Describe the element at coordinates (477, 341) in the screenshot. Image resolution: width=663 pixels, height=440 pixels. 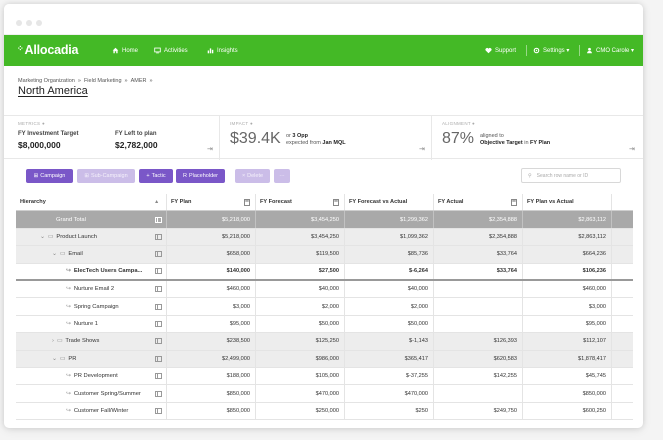
I see `value-cell: $126,393` at that location.